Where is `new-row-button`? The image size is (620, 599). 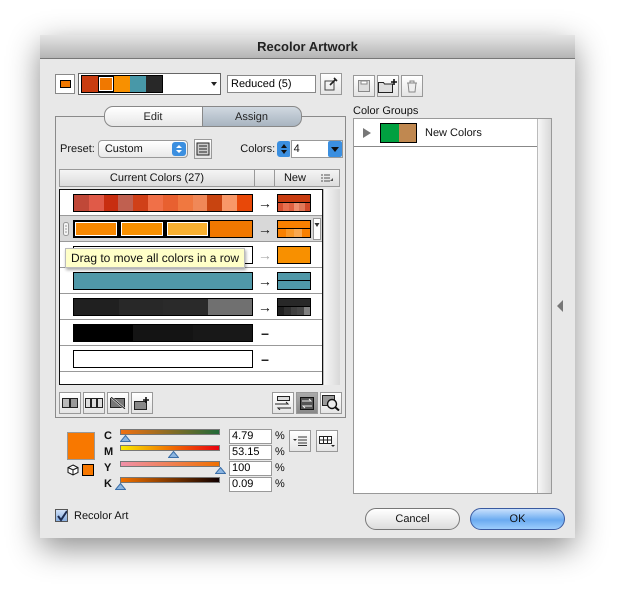 new-row-button is located at coordinates (142, 403).